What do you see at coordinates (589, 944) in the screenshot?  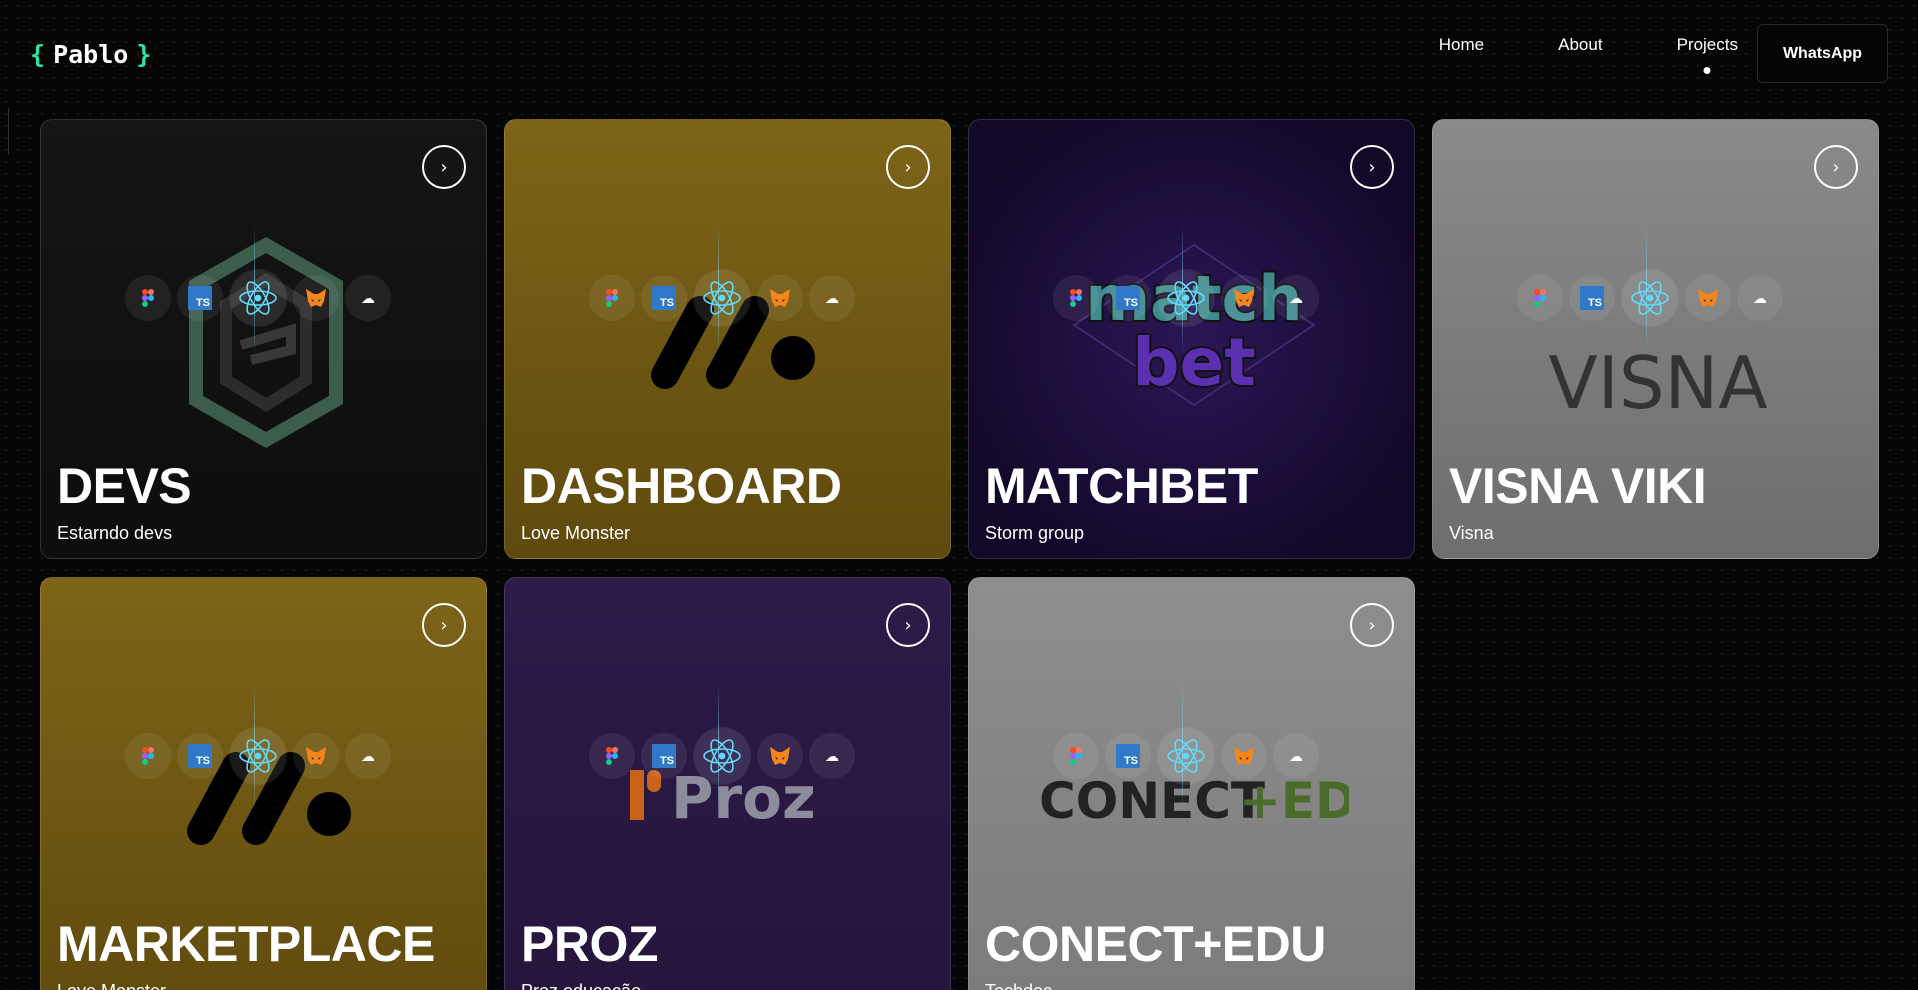 I see `project-title: PROZ` at bounding box center [589, 944].